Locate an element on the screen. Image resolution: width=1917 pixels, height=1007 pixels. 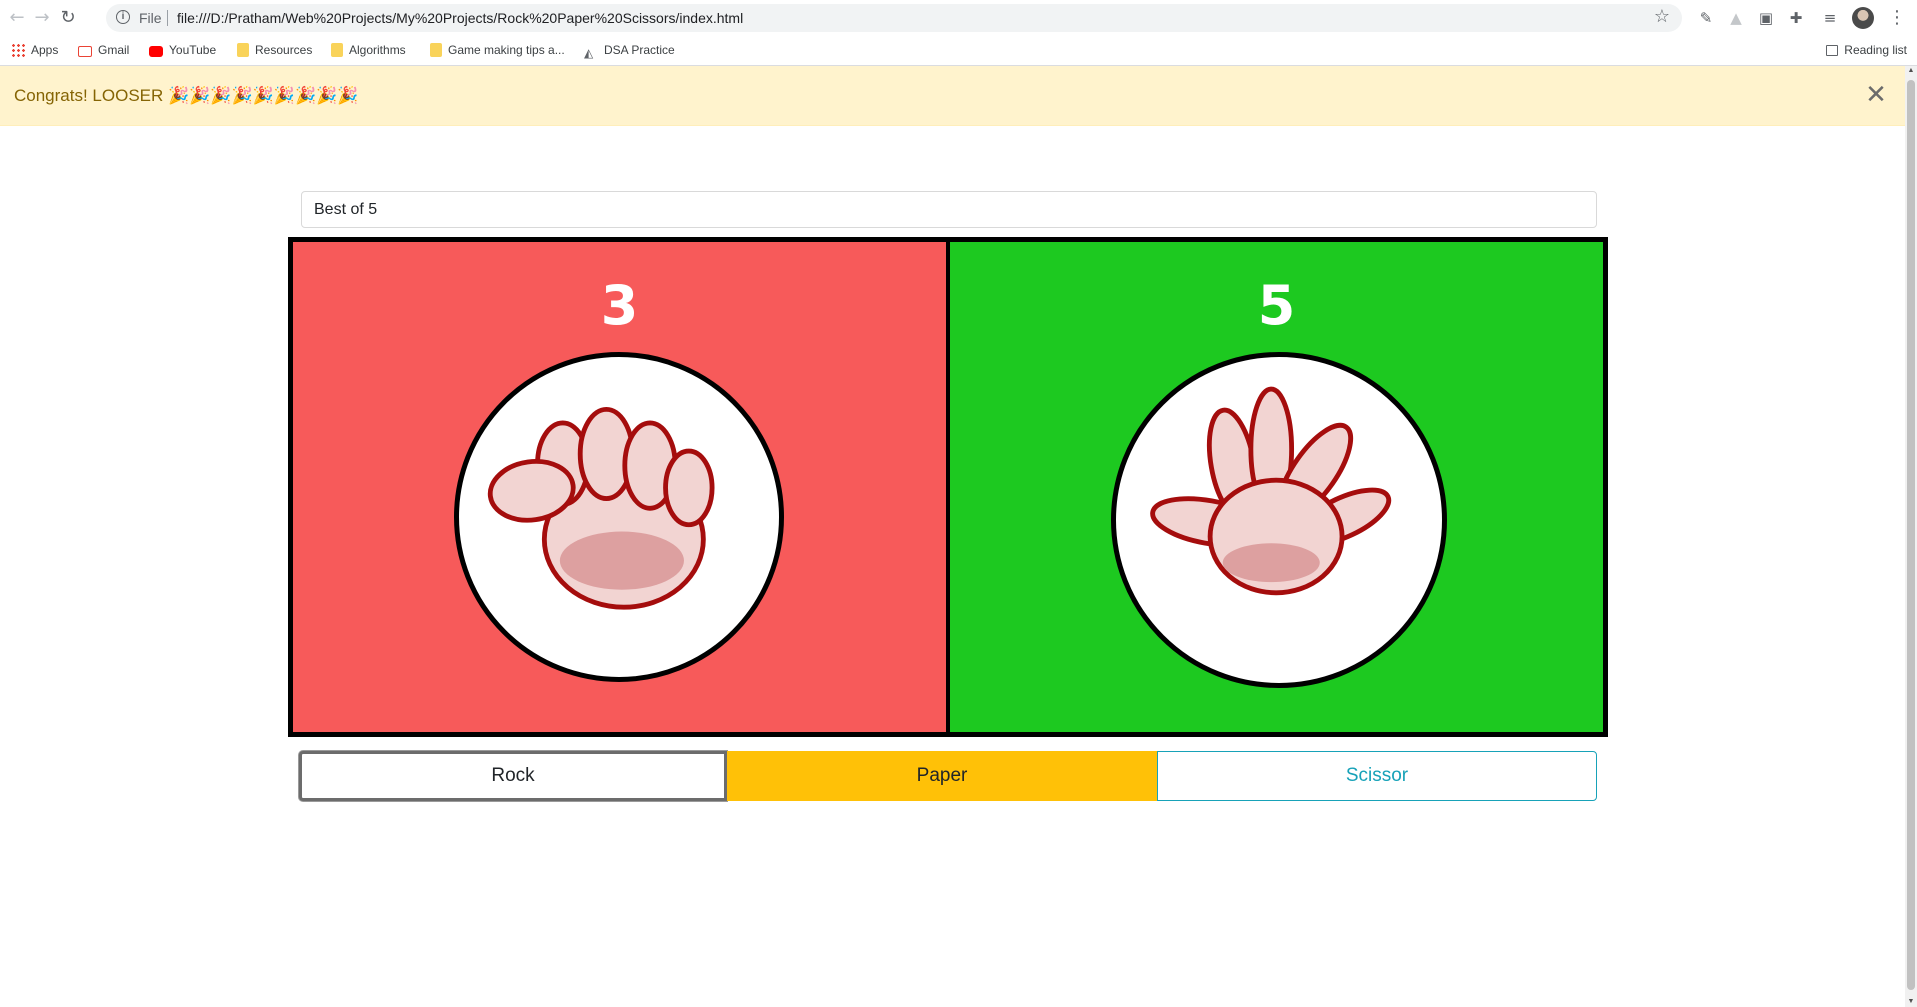
bookmark-label: Apps is located at coordinates (45, 50).